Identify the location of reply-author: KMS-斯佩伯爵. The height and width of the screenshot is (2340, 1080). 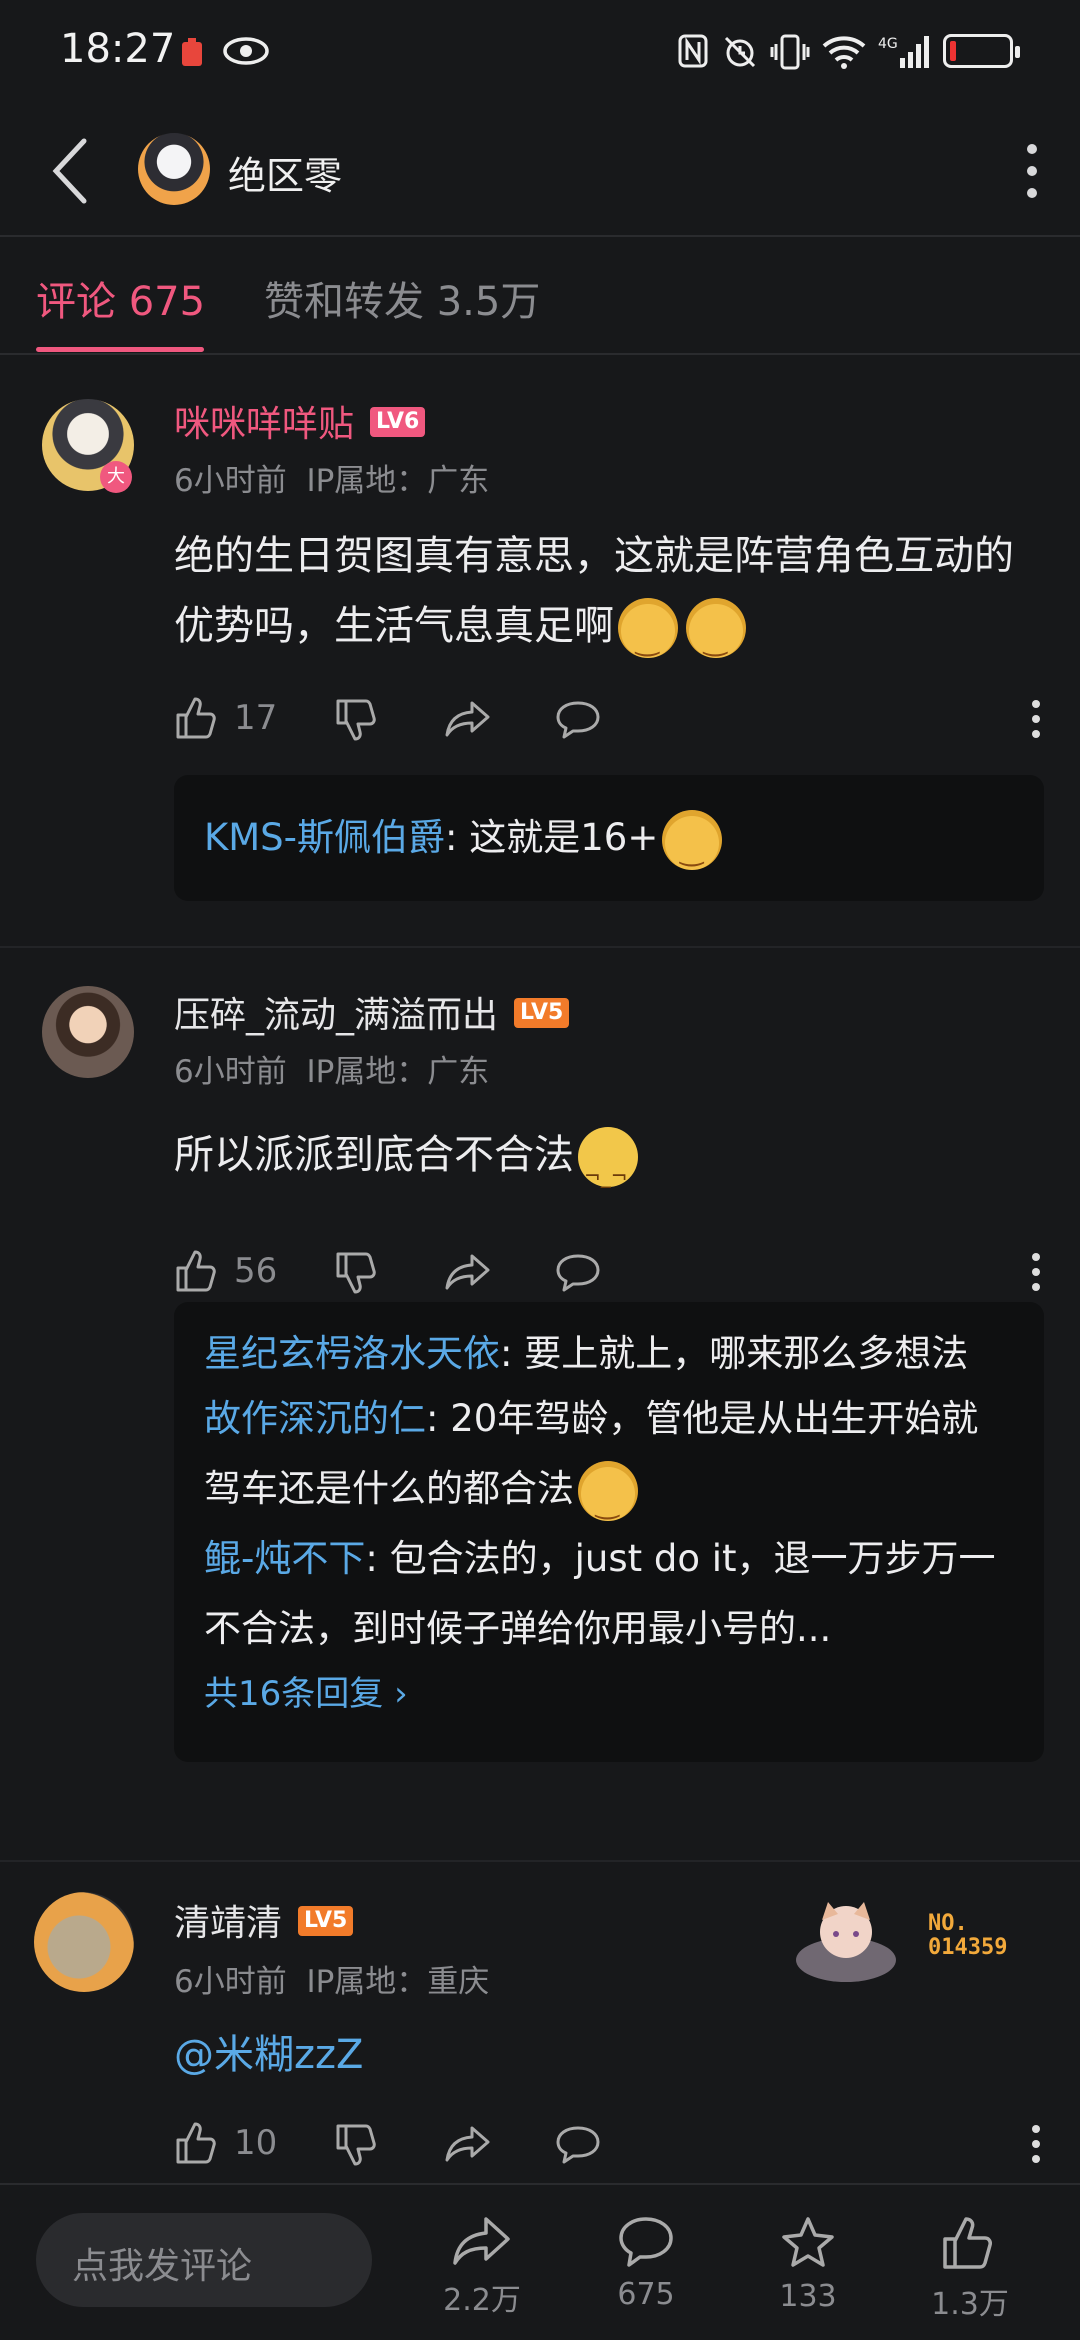
(324, 837).